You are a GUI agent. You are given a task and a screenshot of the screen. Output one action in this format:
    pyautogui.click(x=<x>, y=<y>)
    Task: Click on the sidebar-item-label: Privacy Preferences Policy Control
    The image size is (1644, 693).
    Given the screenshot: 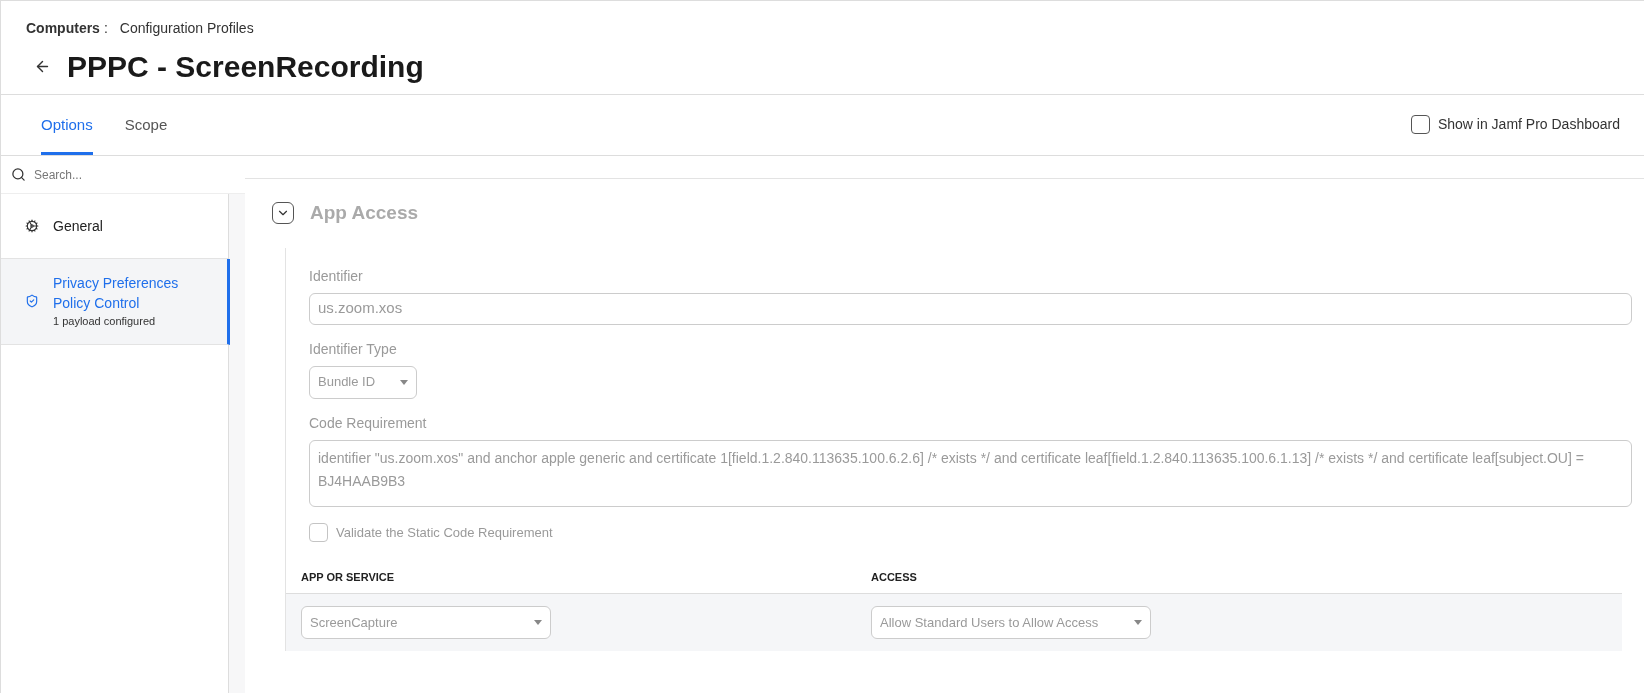 What is the action you would take?
    pyautogui.click(x=116, y=293)
    